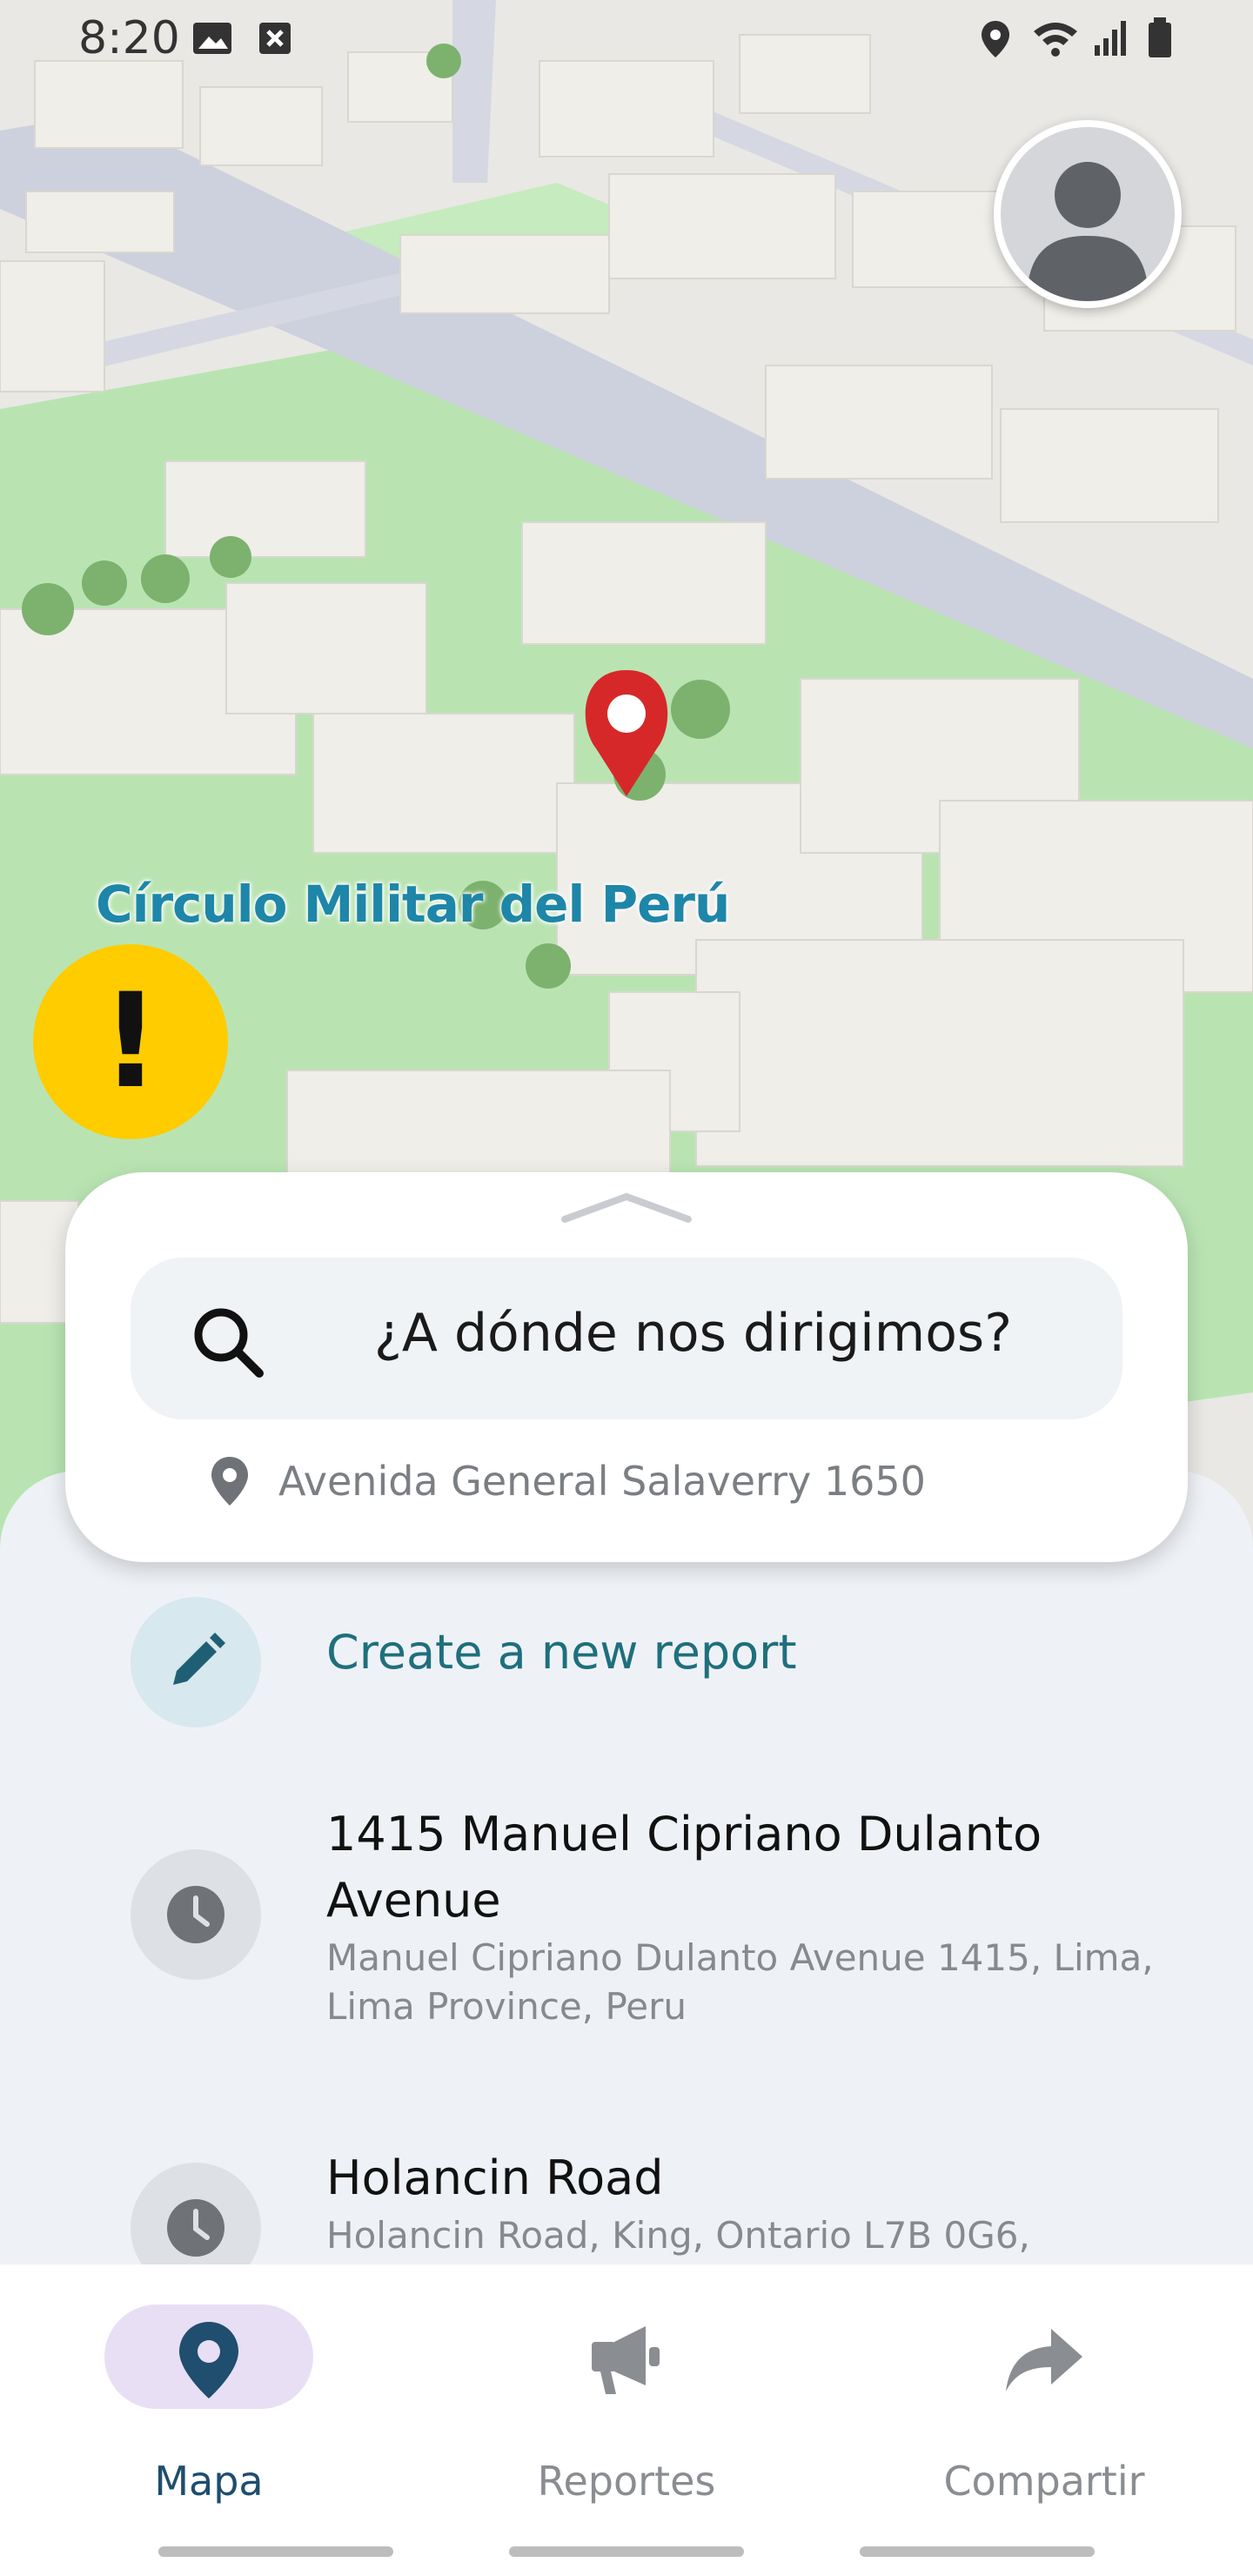 The width and height of the screenshot is (1253, 2576). I want to click on nav-item-compartir: Compartir, so click(1044, 2384).